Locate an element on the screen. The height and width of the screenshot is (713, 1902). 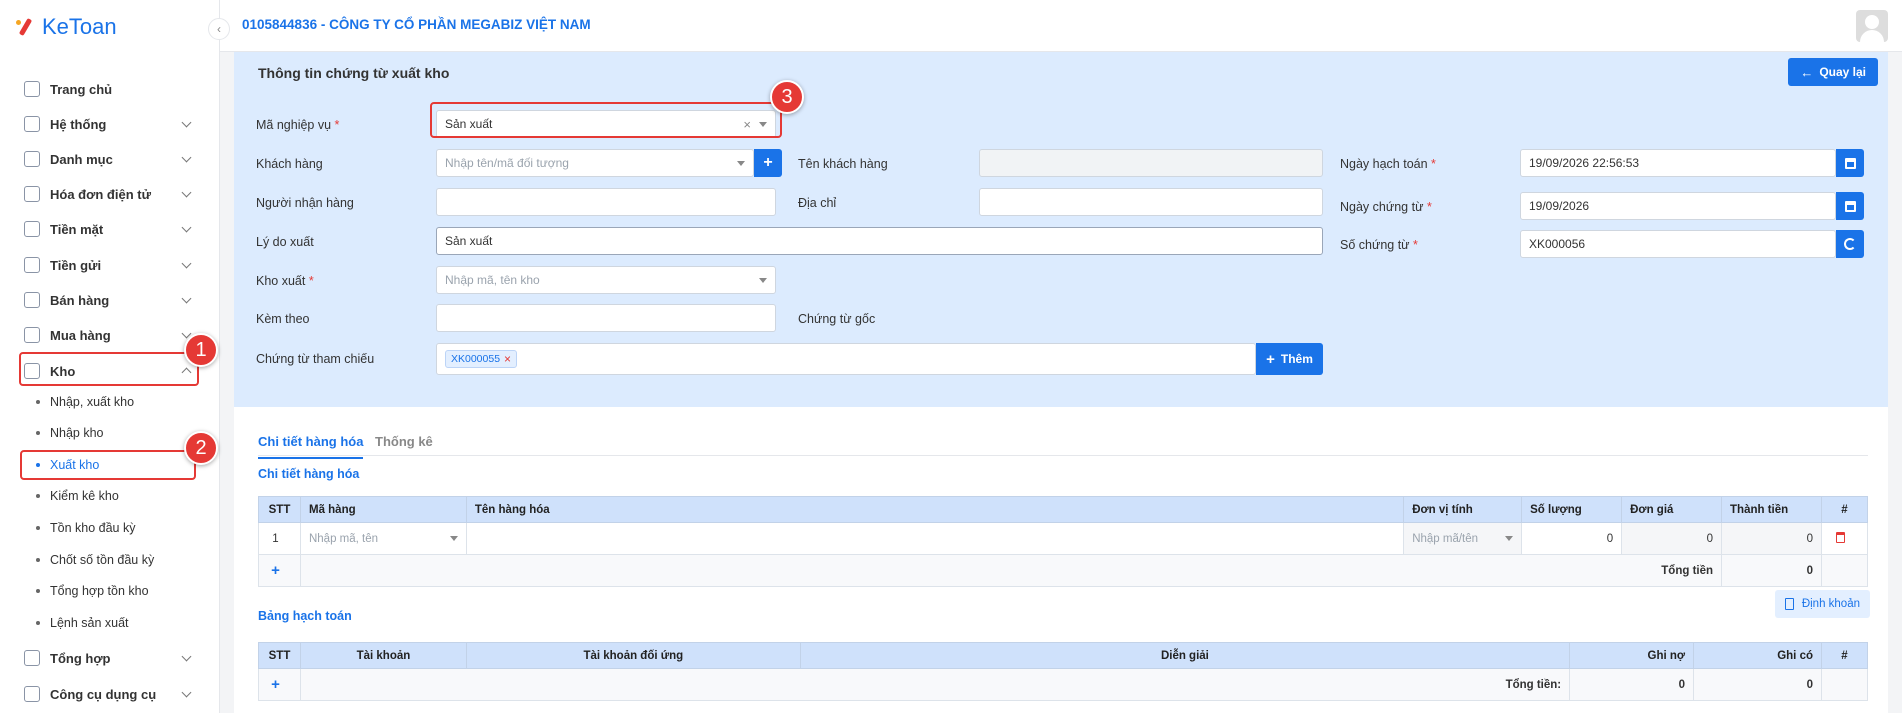
dia-chi-label: Địa chỉ is located at coordinates (817, 203).